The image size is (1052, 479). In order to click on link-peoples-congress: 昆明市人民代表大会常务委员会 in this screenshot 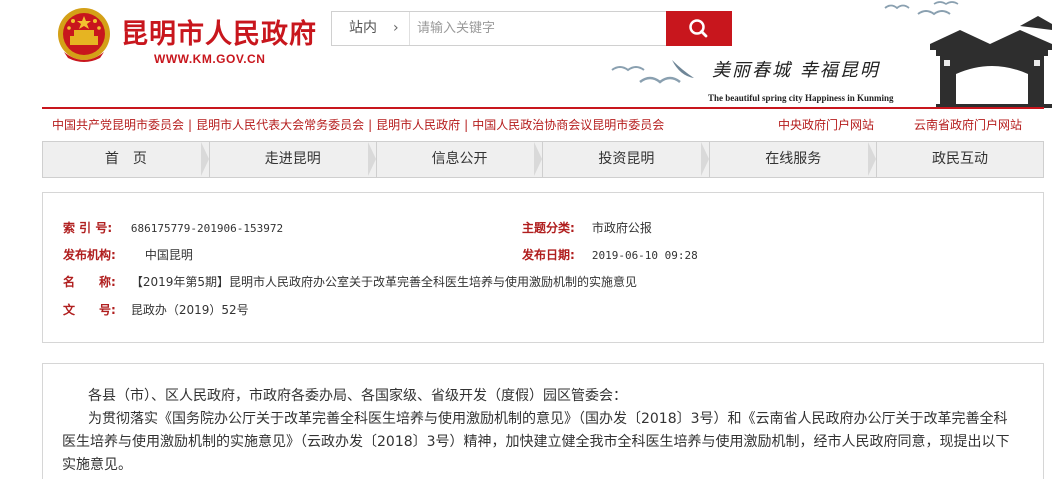, I will do `click(280, 125)`.